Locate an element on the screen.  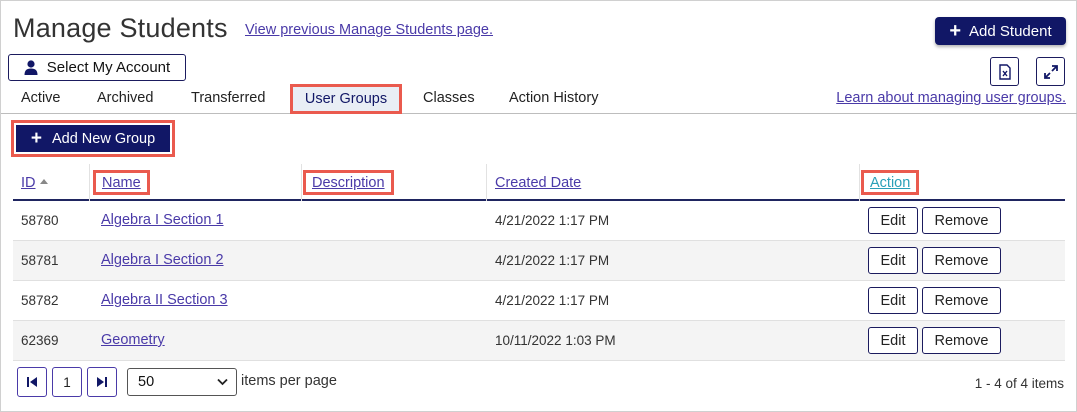
excel-export-icon is located at coordinates (1004, 71).